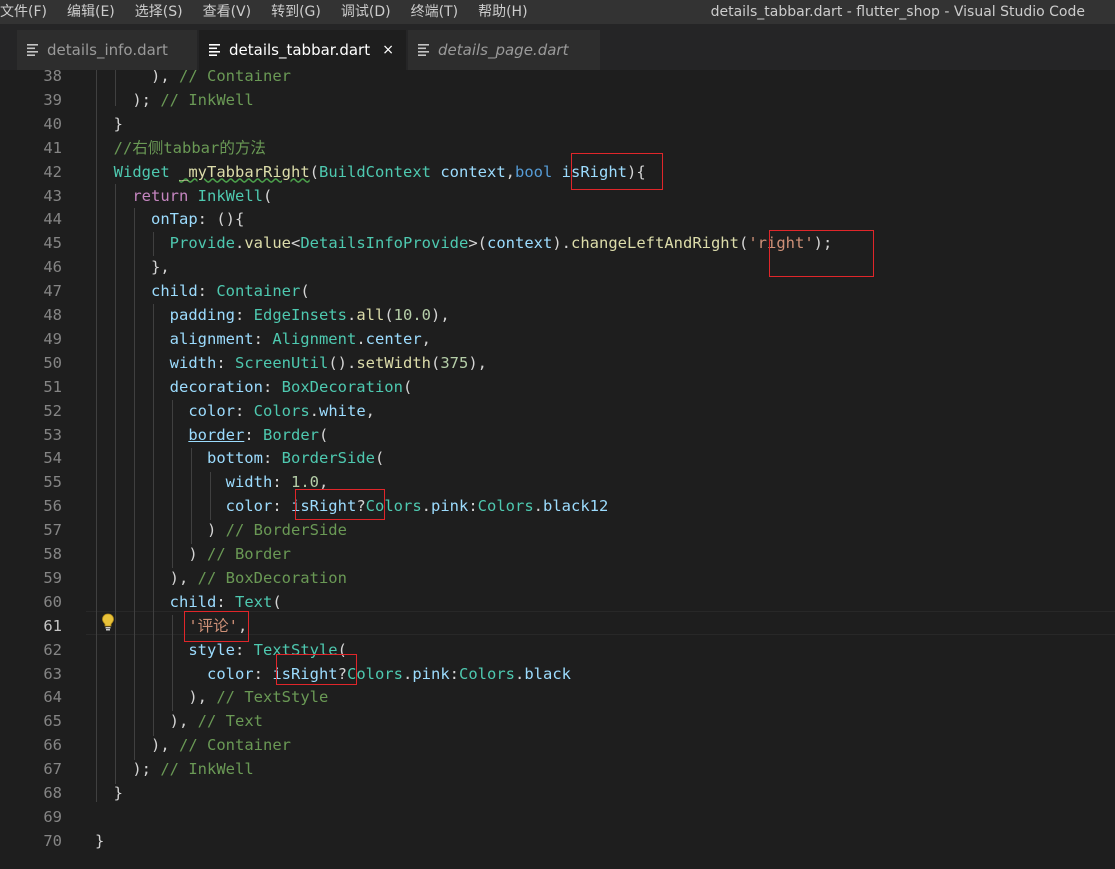  Describe the element at coordinates (557, 291) in the screenshot. I see `code-line: 47 child: Container(` at that location.